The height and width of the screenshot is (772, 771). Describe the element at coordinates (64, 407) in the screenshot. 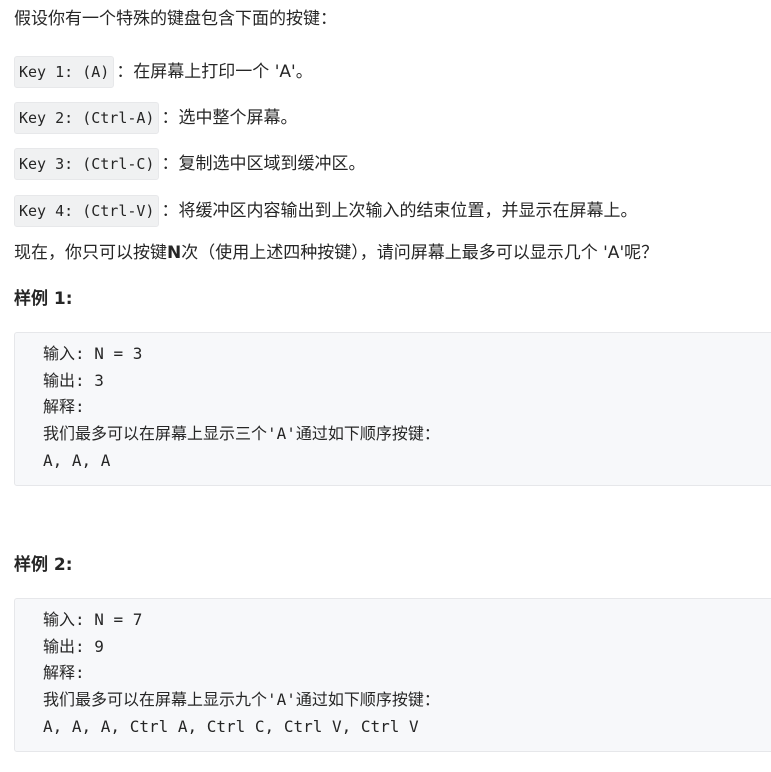

I see `example-1-explain-label: 解释:` at that location.